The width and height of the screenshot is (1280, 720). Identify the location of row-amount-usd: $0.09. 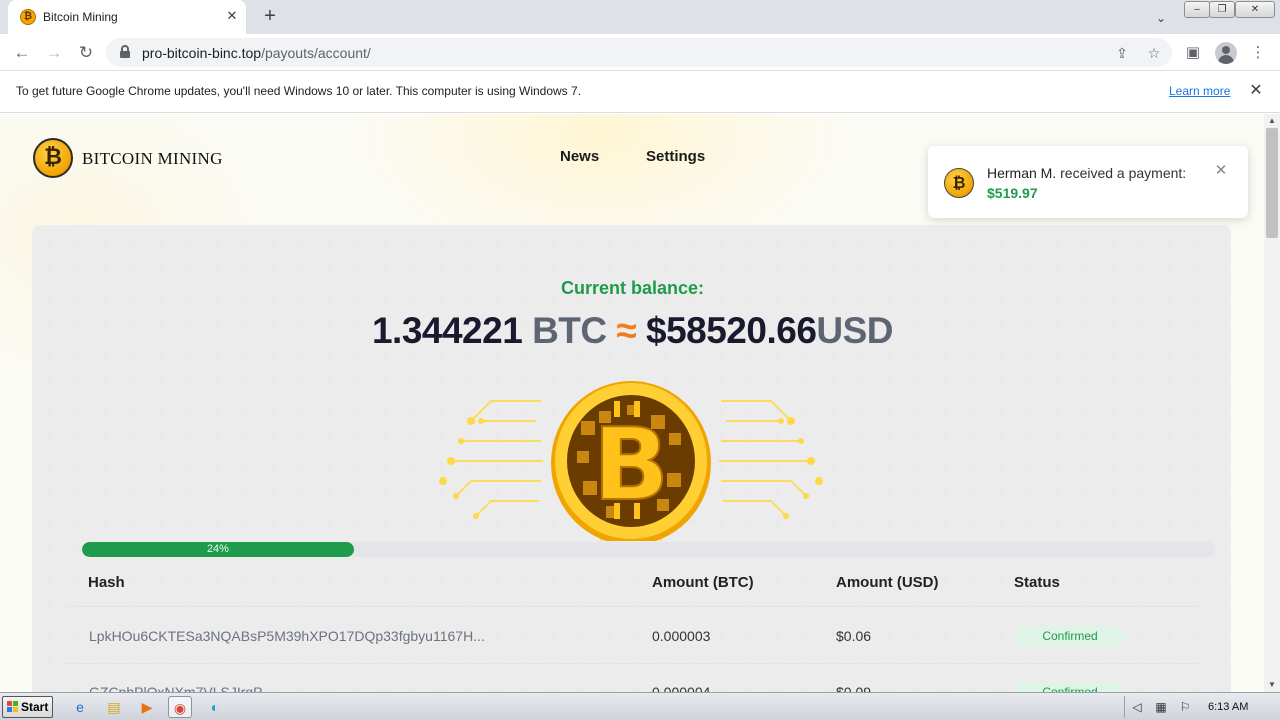
(854, 688).